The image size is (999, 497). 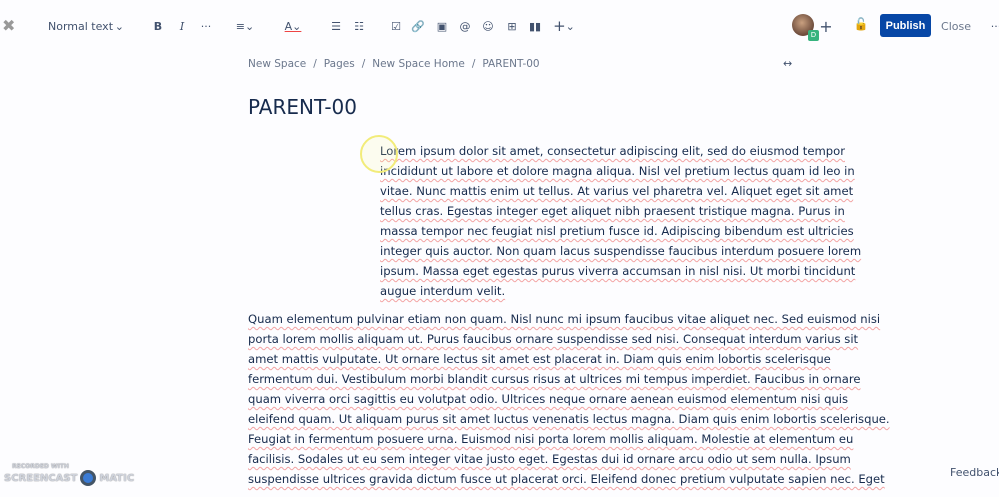 What do you see at coordinates (10, 26) in the screenshot?
I see `app-logo: ✖` at bounding box center [10, 26].